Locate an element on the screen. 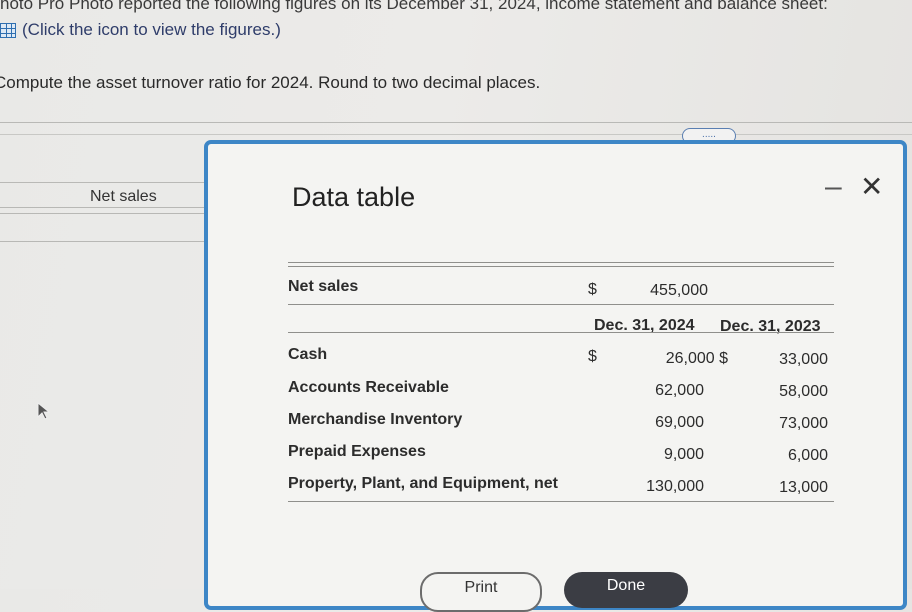  row-2024-accounts-receivable: 62,000 is located at coordinates (679, 390).